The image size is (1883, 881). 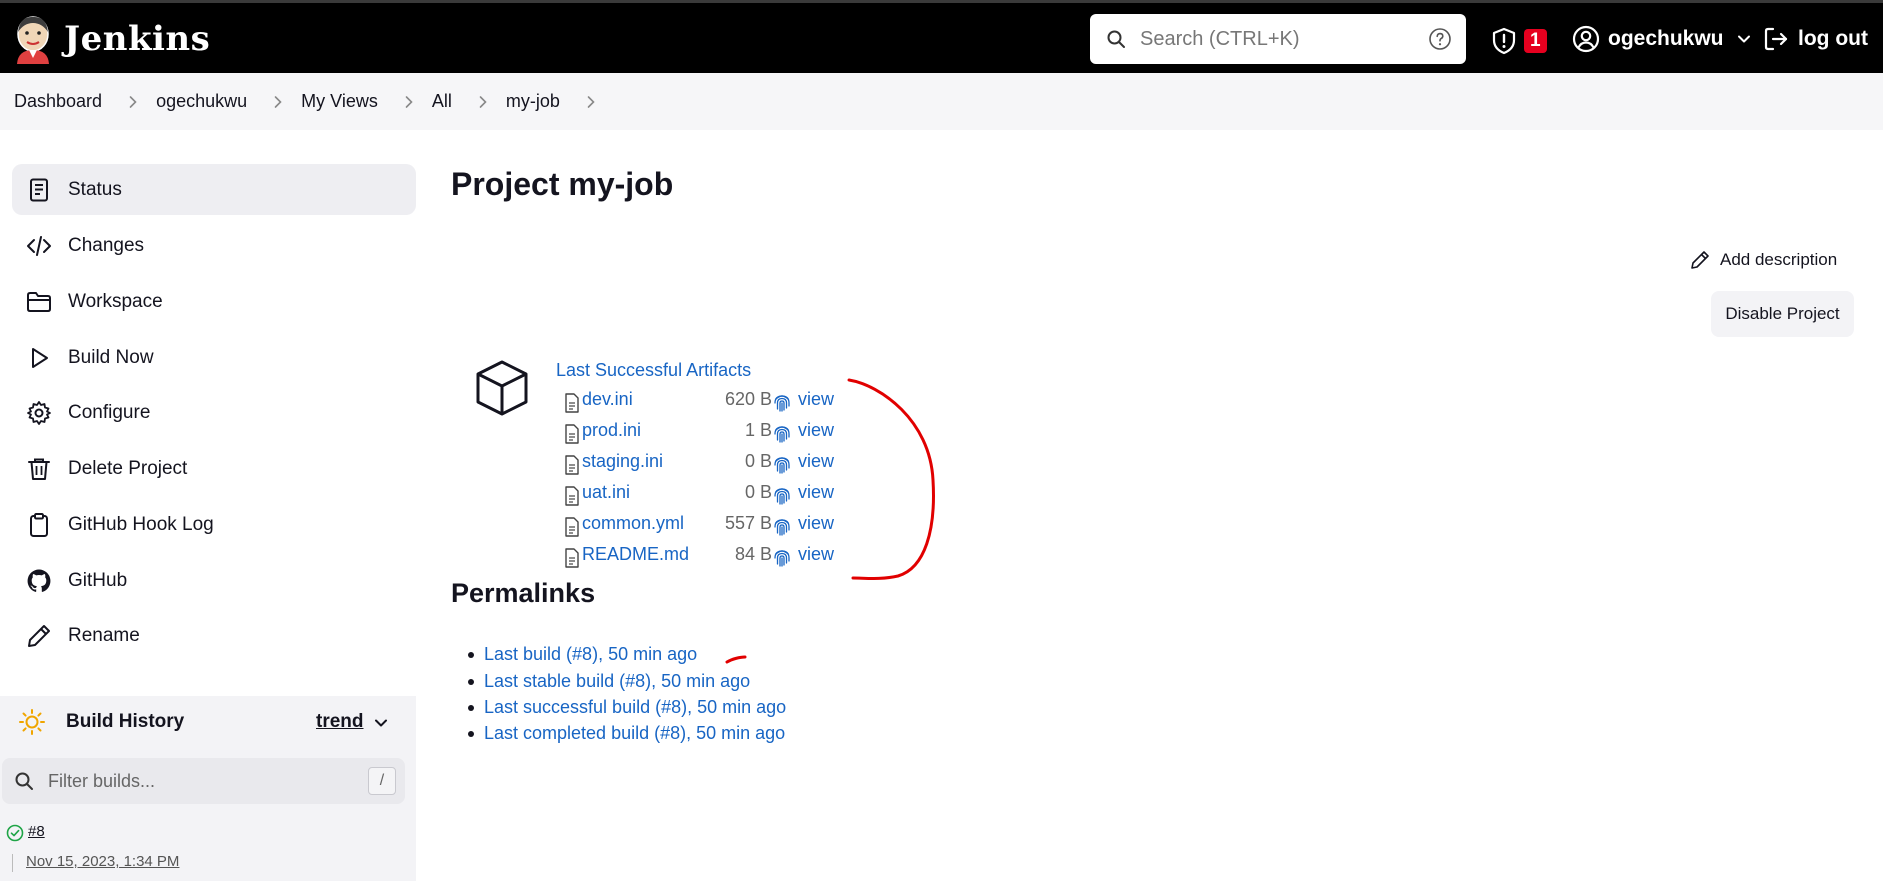 What do you see at coordinates (102, 861) in the screenshot?
I see `build-date-link: Nov 15, 2023, 1:34 PM` at bounding box center [102, 861].